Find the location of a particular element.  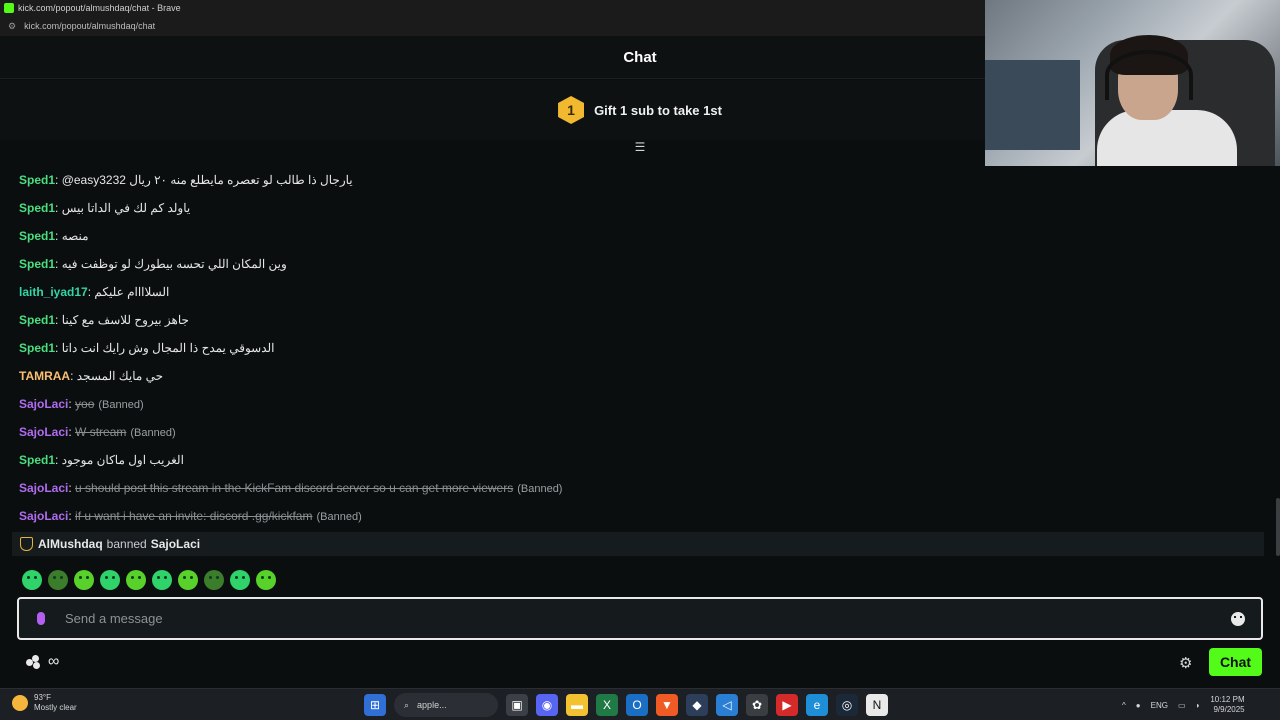

weather-widget: 93°F Mostly clear is located at coordinates (44, 703).